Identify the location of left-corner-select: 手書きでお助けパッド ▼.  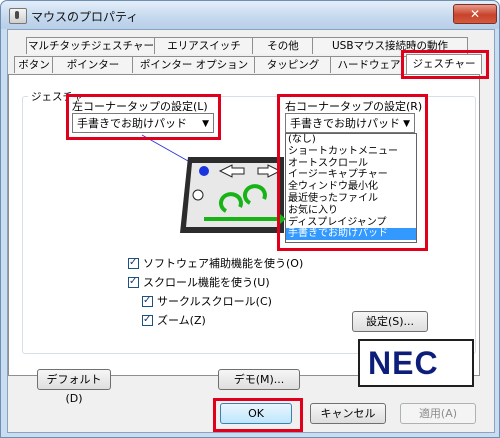
(143, 123).